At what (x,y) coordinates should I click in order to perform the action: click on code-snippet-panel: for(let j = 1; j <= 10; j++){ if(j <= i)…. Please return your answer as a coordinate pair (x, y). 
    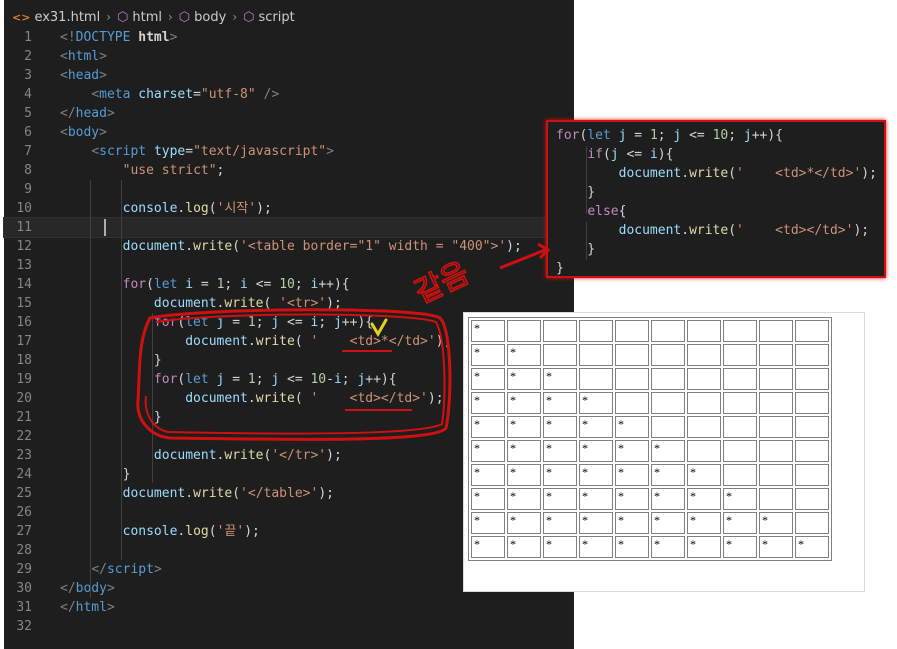
    Looking at the image, I should click on (716, 199).